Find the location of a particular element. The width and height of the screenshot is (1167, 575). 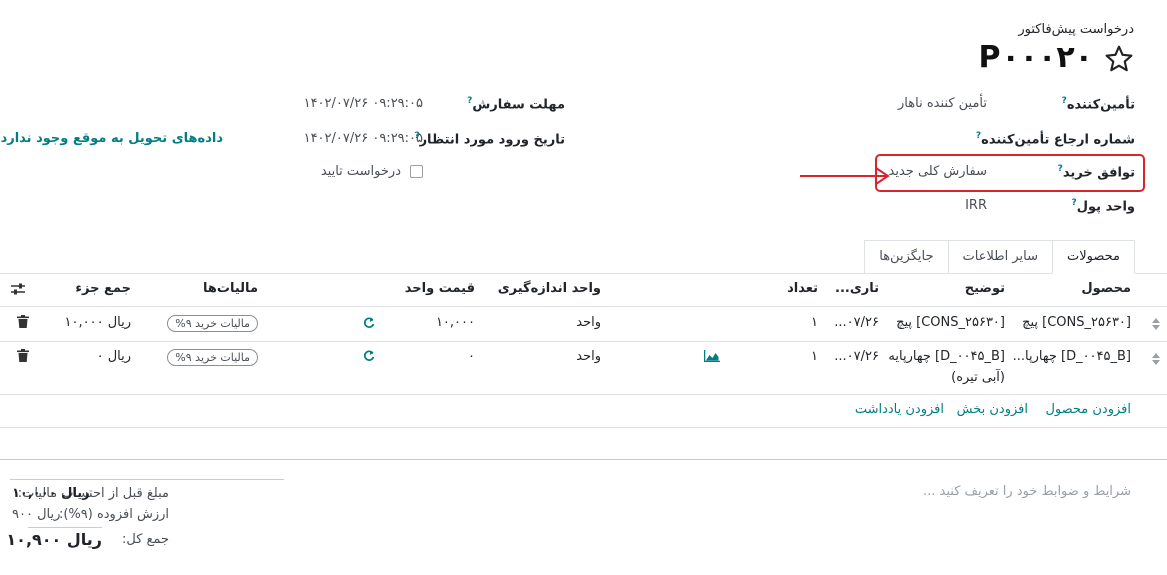

vendor-label: تأمین‌کننده? is located at coordinates (1098, 104).